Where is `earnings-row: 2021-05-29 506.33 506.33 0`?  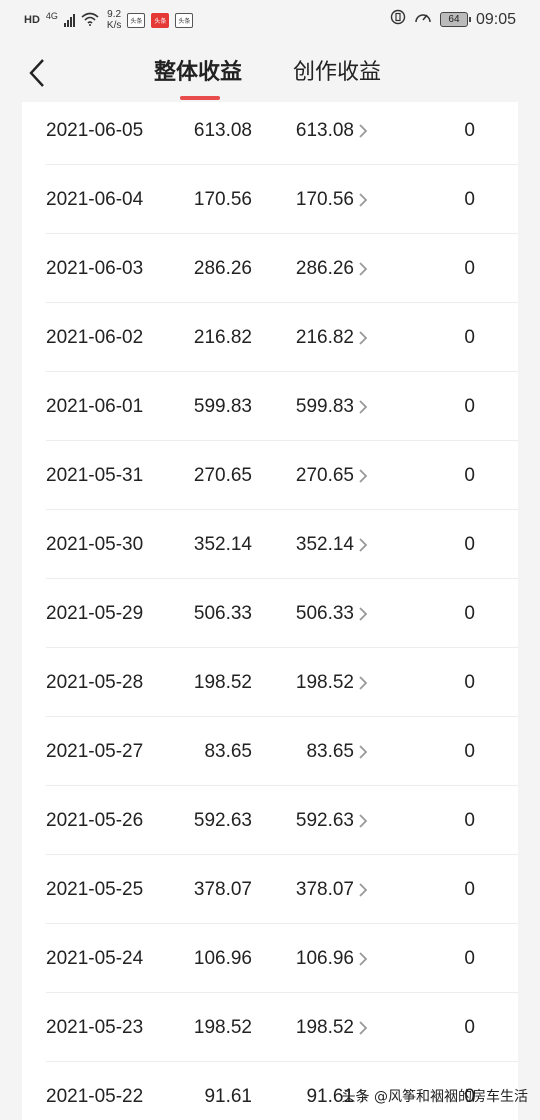 earnings-row: 2021-05-29 506.33 506.33 0 is located at coordinates (270, 613).